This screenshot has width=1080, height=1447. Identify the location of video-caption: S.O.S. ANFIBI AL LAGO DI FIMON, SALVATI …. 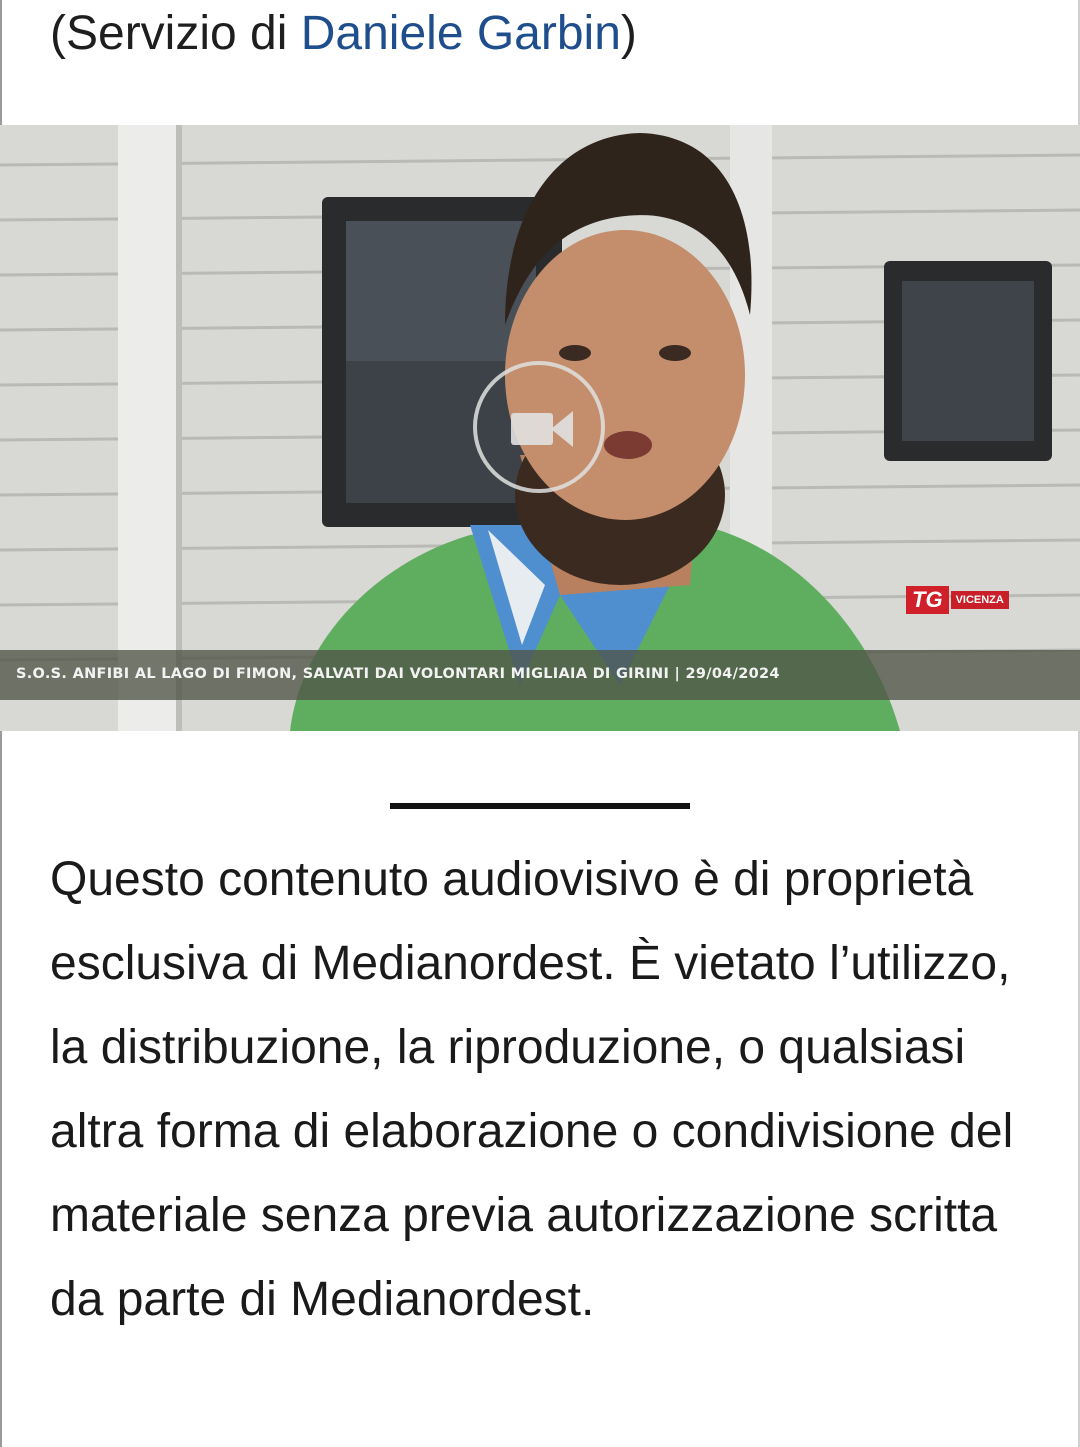
(398, 674).